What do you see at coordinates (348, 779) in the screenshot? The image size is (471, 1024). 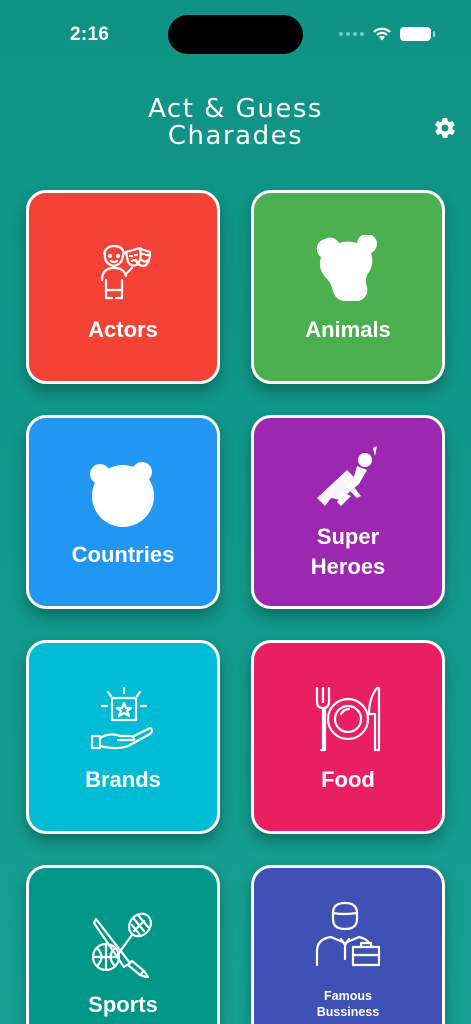 I see `category-label: Food` at bounding box center [348, 779].